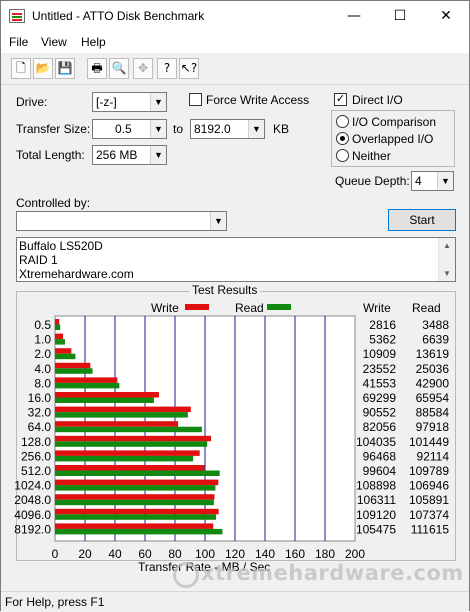 This screenshot has height=612, width=470. What do you see at coordinates (225, 290) in the screenshot?
I see `test-results-title: Test Results` at bounding box center [225, 290].